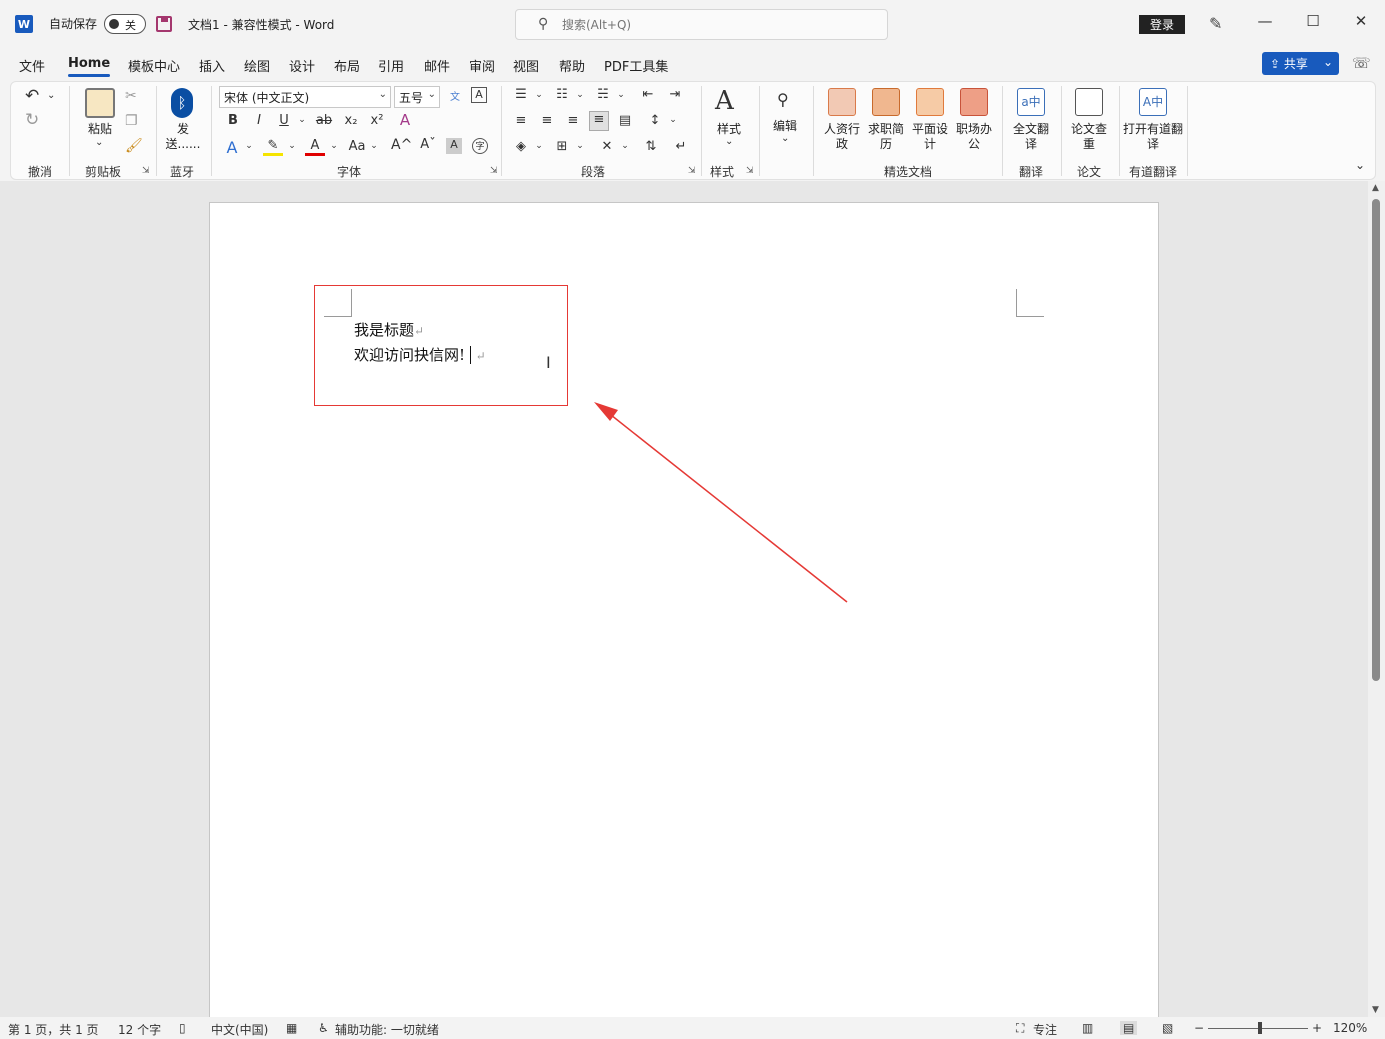  Describe the element at coordinates (572, 65) in the screenshot. I see `tab-help: 帮助` at that location.